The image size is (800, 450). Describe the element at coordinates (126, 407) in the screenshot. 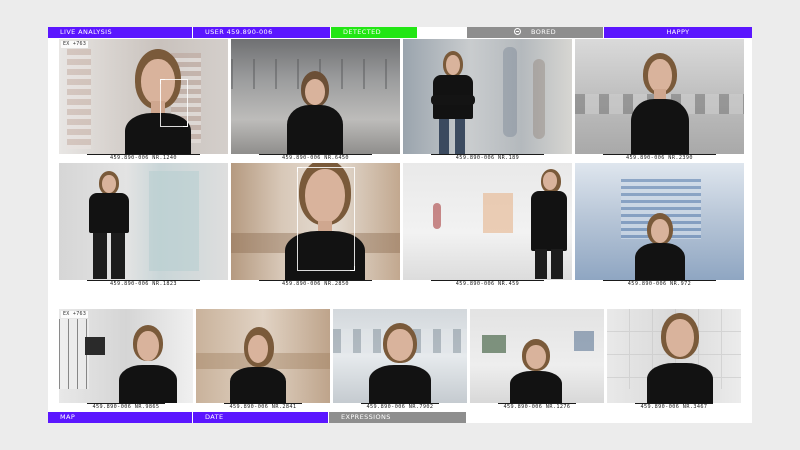

I see `capture-caption: 459.890-006 NR.9865` at that location.